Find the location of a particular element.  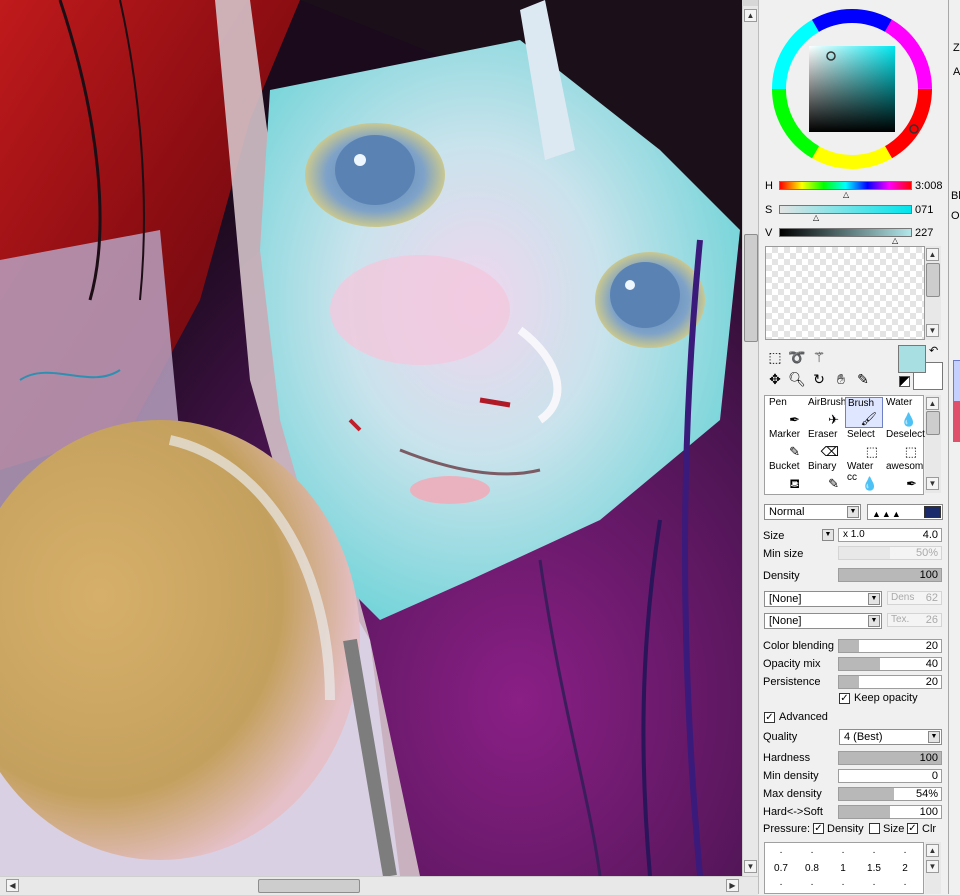

size-presets-scroll-up: ▲ is located at coordinates (932, 850).